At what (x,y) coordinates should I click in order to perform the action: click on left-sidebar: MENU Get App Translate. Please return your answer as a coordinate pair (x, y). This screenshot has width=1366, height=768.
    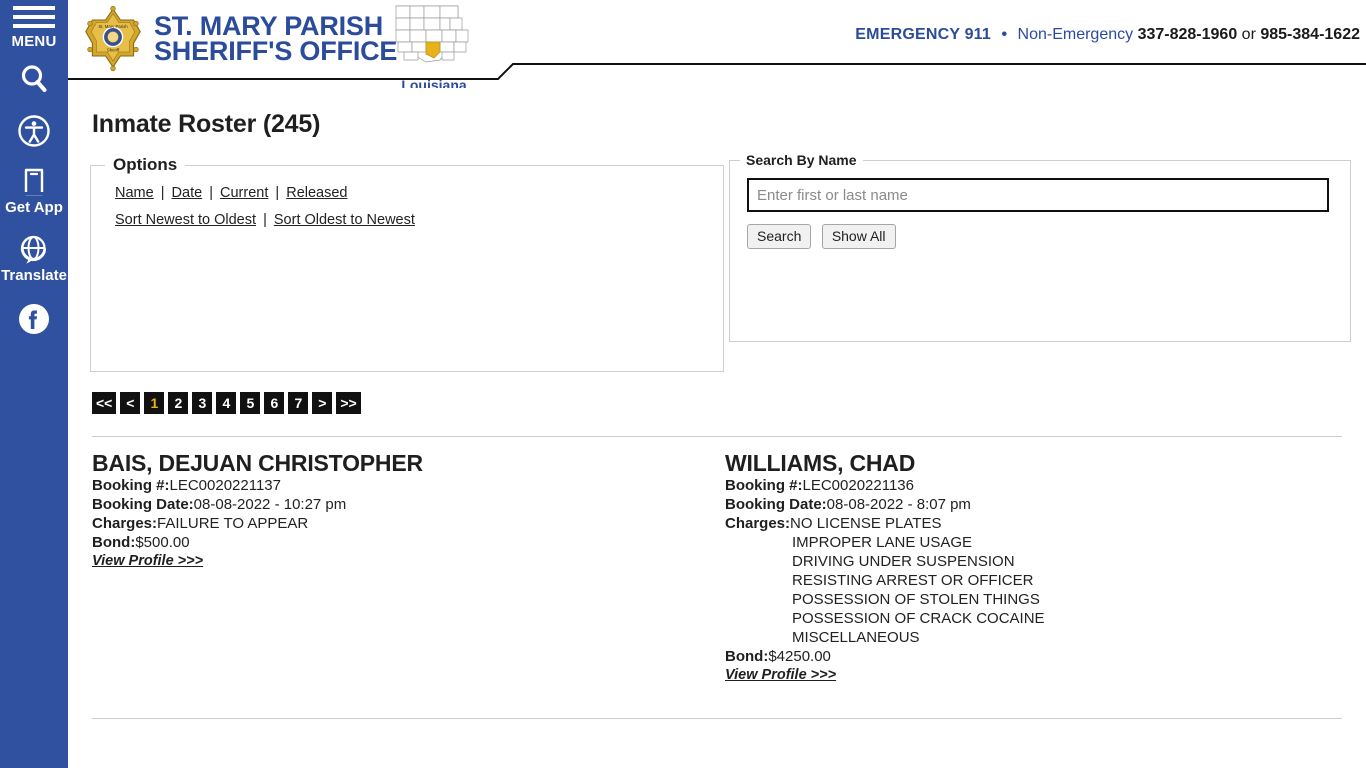
    Looking at the image, I should click on (34, 384).